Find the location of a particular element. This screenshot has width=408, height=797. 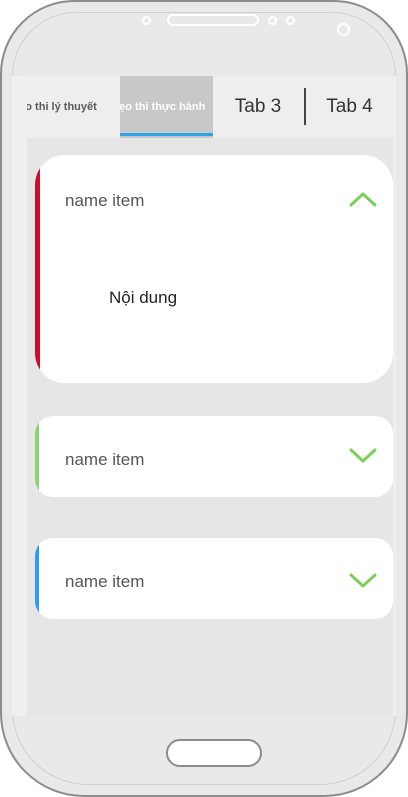

home-button is located at coordinates (214, 753).